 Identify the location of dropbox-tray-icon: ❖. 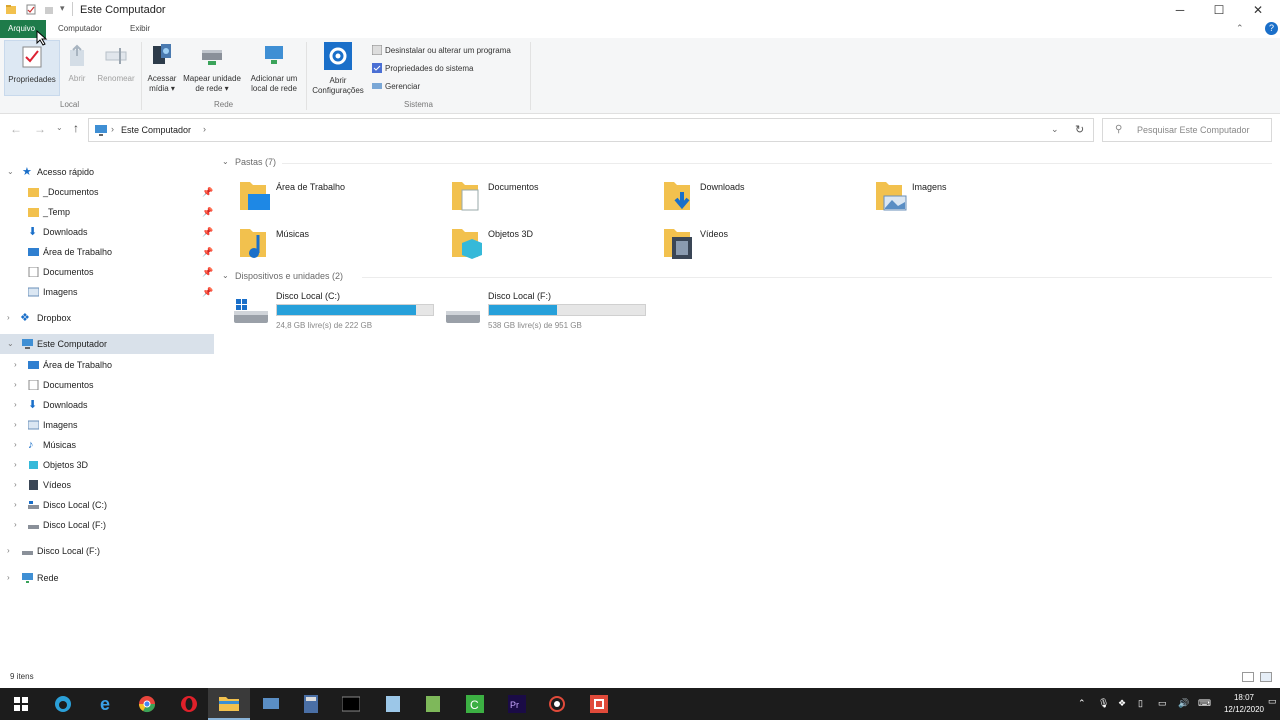
(1123, 704).